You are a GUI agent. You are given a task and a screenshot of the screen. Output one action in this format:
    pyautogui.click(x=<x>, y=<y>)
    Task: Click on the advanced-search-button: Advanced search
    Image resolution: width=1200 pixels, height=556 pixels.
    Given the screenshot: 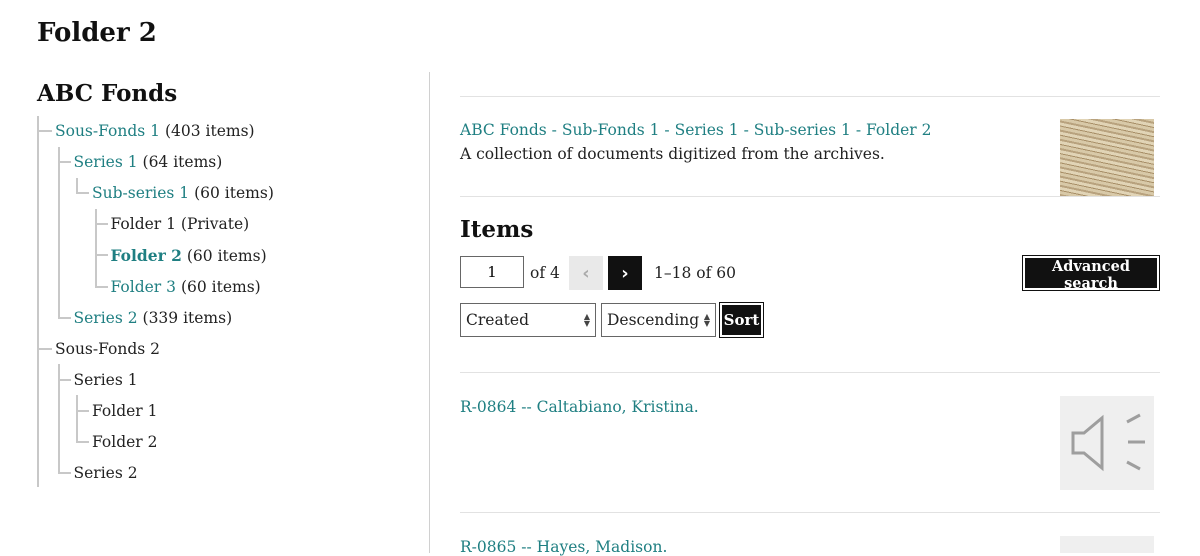 What is the action you would take?
    pyautogui.click(x=1091, y=273)
    